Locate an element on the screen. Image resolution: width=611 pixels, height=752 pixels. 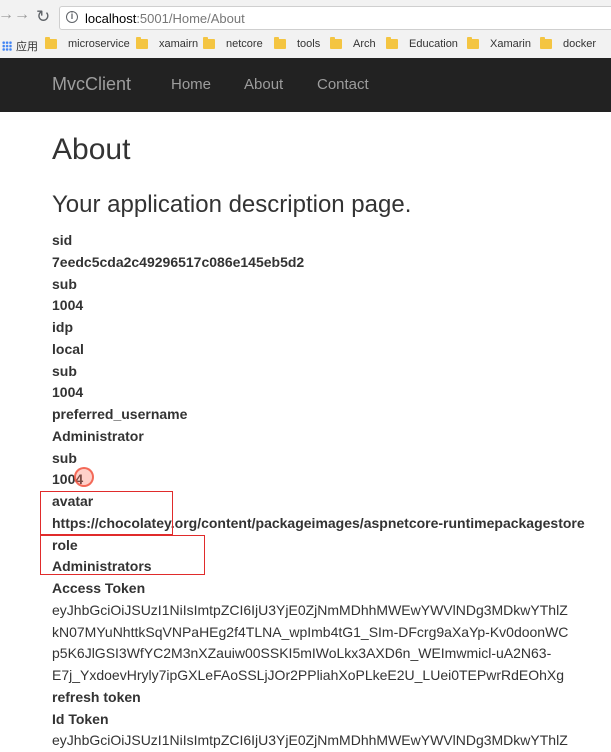
info-icon: i is located at coordinates (72, 17).